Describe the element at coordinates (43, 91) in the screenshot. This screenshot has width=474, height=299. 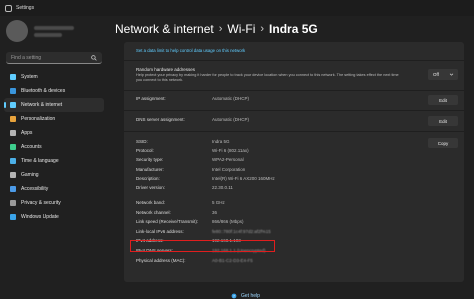
I see `sidebar-item-label: Bluetooth & devices` at that location.